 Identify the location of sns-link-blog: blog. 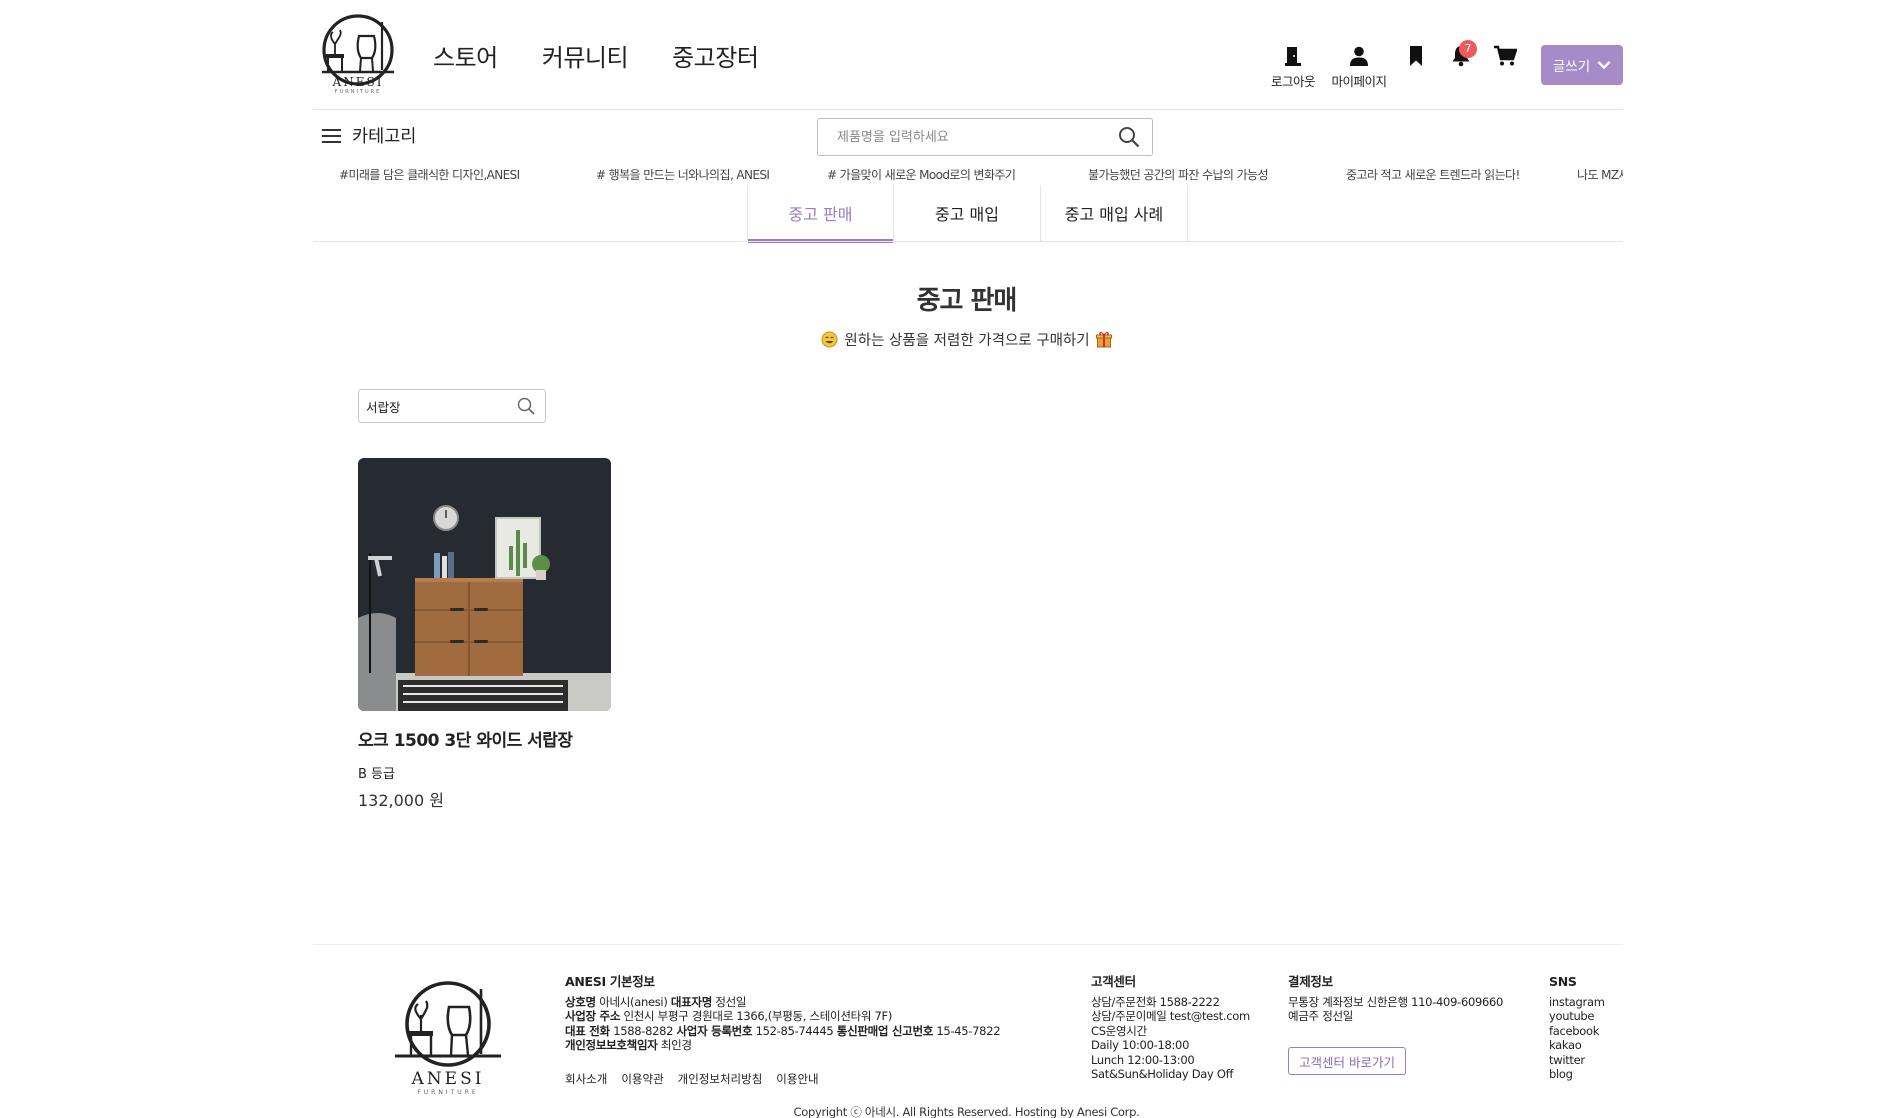
(1561, 1074).